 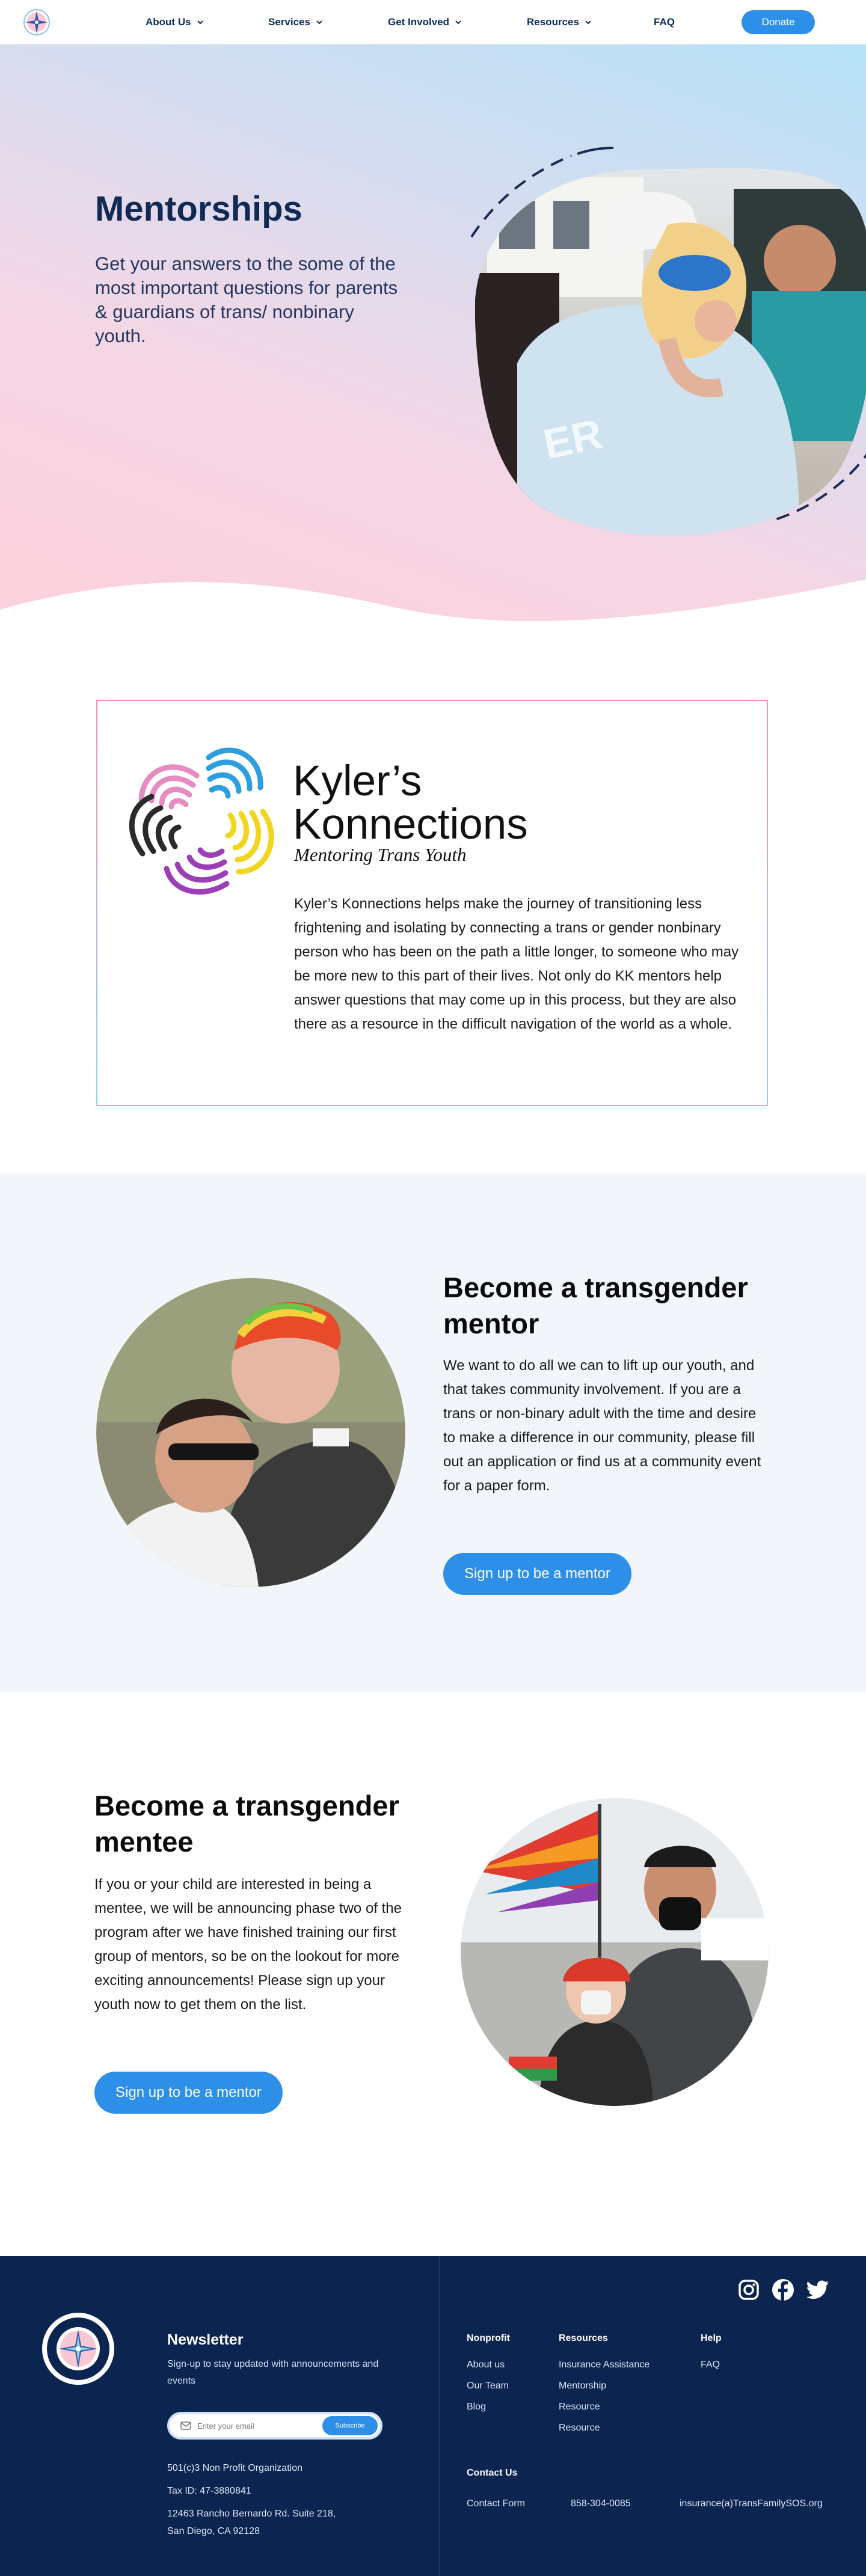 I want to click on footer-link-insurance-assistance: Insurance Assistance, so click(x=604, y=2365).